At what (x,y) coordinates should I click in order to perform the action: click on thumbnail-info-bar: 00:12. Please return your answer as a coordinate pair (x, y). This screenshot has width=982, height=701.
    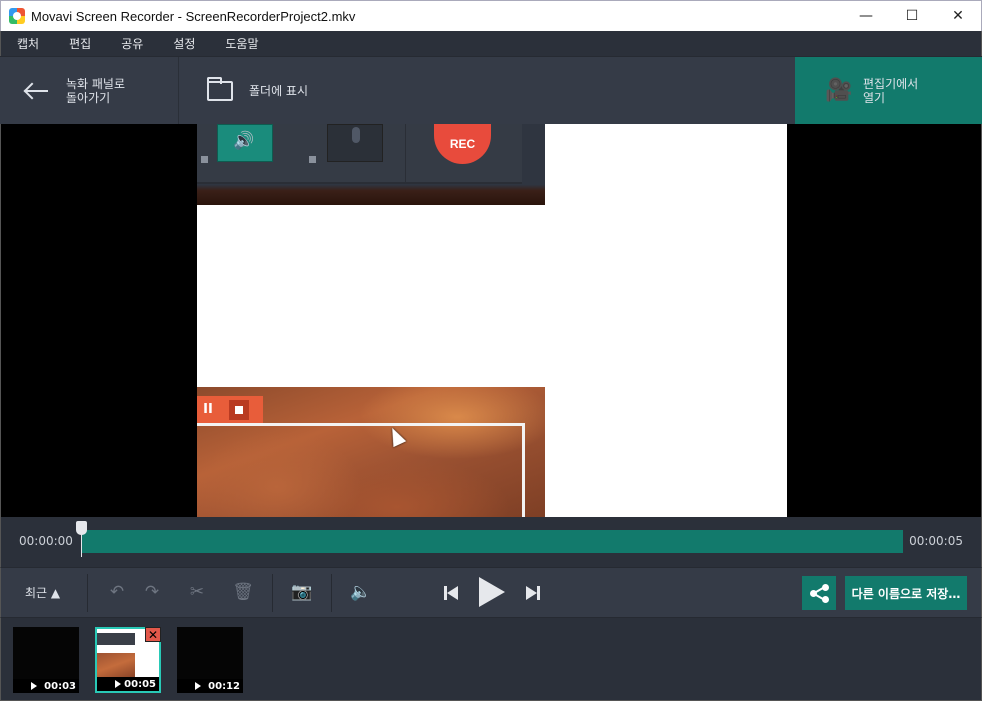
    Looking at the image, I should click on (210, 686).